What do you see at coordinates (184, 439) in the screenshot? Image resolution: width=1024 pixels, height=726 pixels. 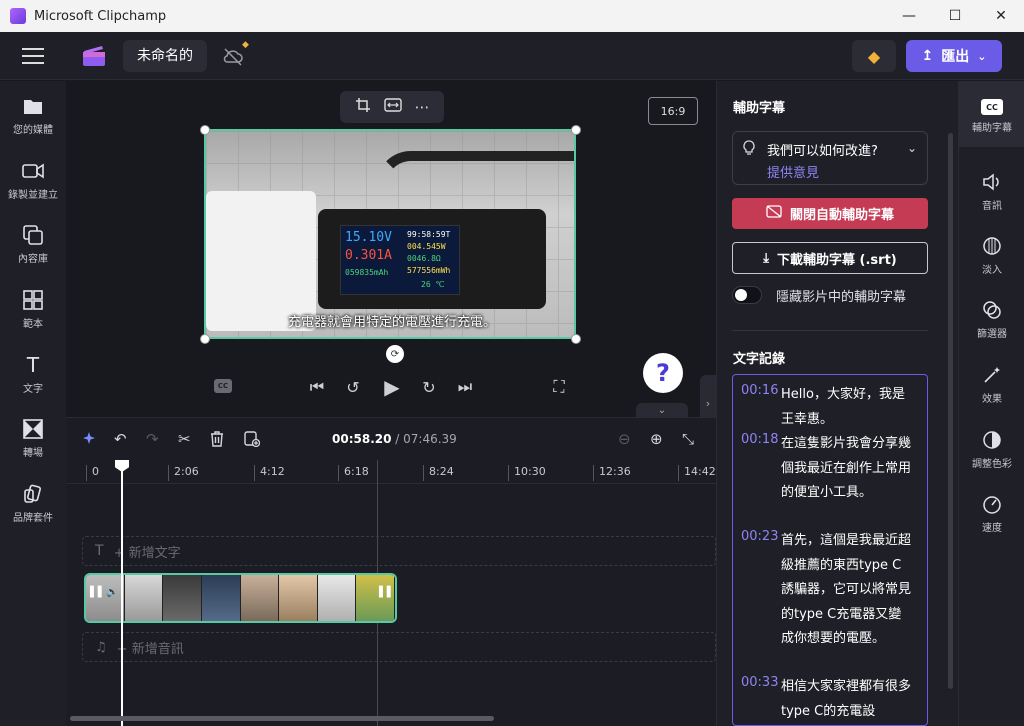 I see `split-scissors-icon: ✂` at bounding box center [184, 439].